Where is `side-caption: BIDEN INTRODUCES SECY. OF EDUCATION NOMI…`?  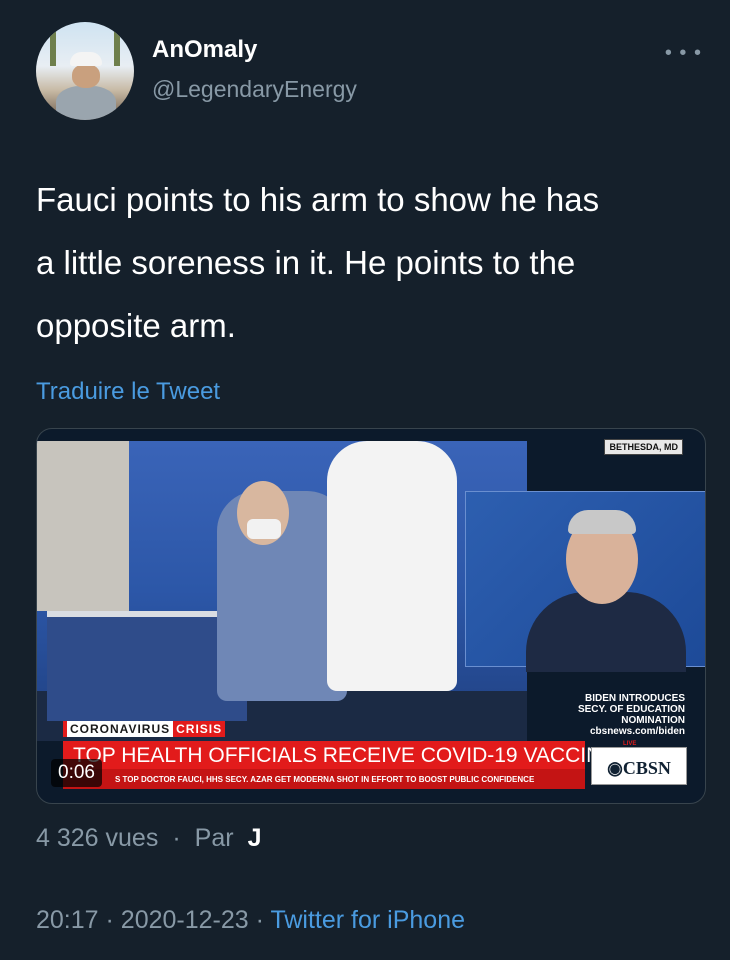
side-caption: BIDEN INTRODUCES SECY. OF EDUCATION NOMI… is located at coordinates (631, 715).